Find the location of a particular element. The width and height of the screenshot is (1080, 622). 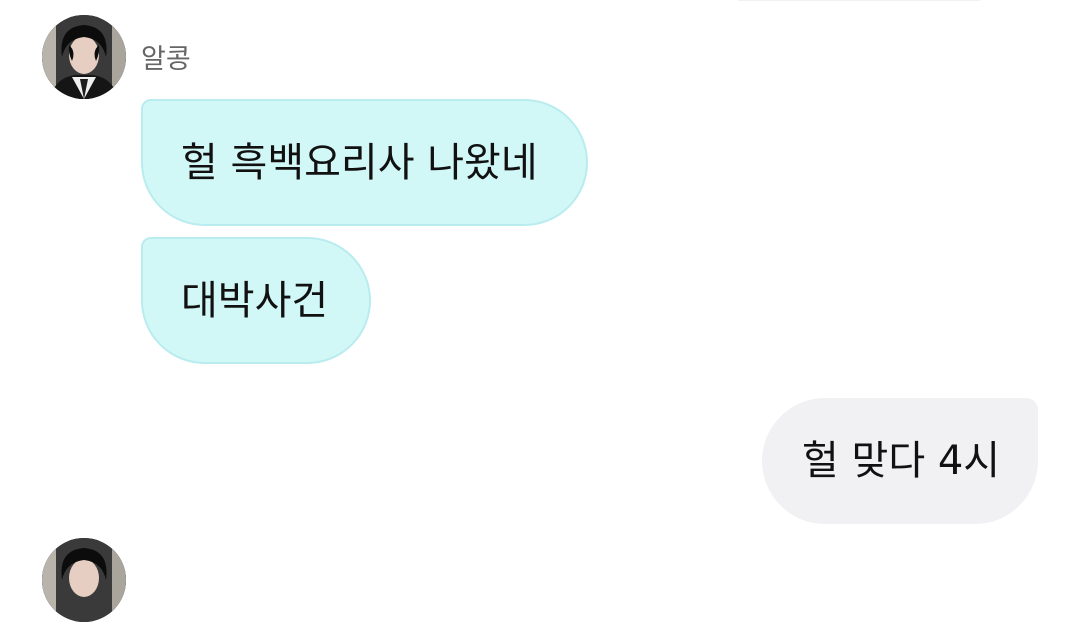

message-text: 헐 흑백요리사 나왔네 is located at coordinates (359, 162).